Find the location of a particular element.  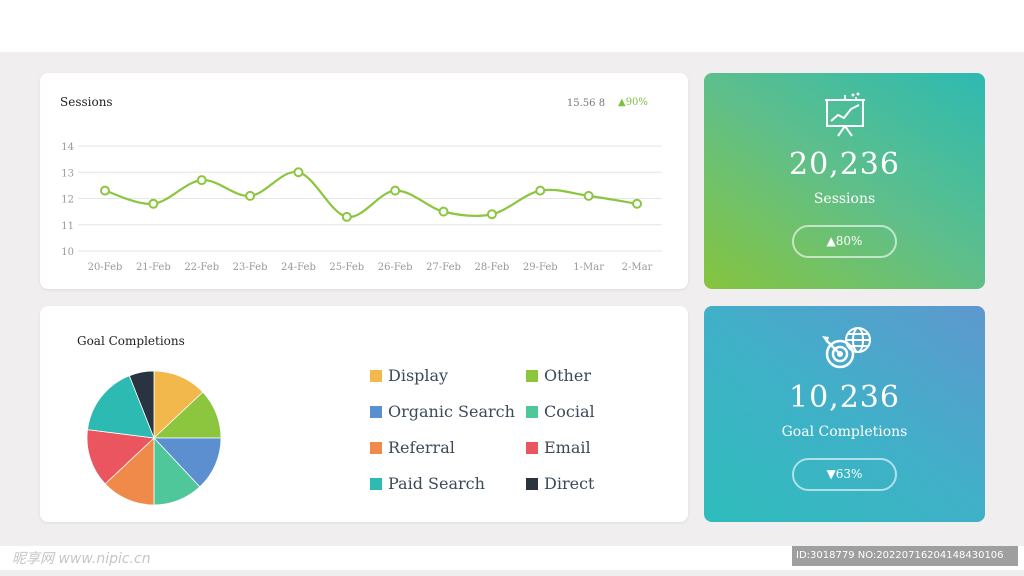

goal-completions-kpi-label: Goal Completions is located at coordinates (844, 432).